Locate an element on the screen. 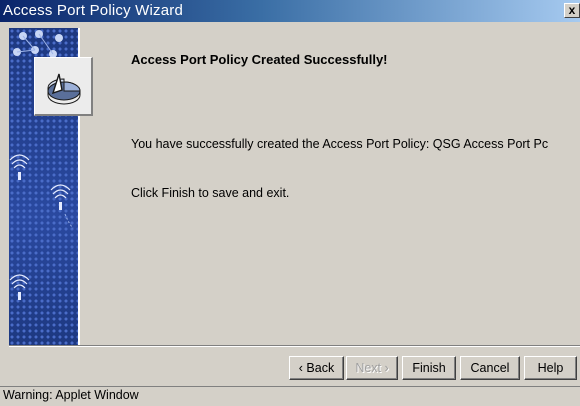 Image resolution: width=580 pixels, height=406 pixels. close-button: x is located at coordinates (572, 10).